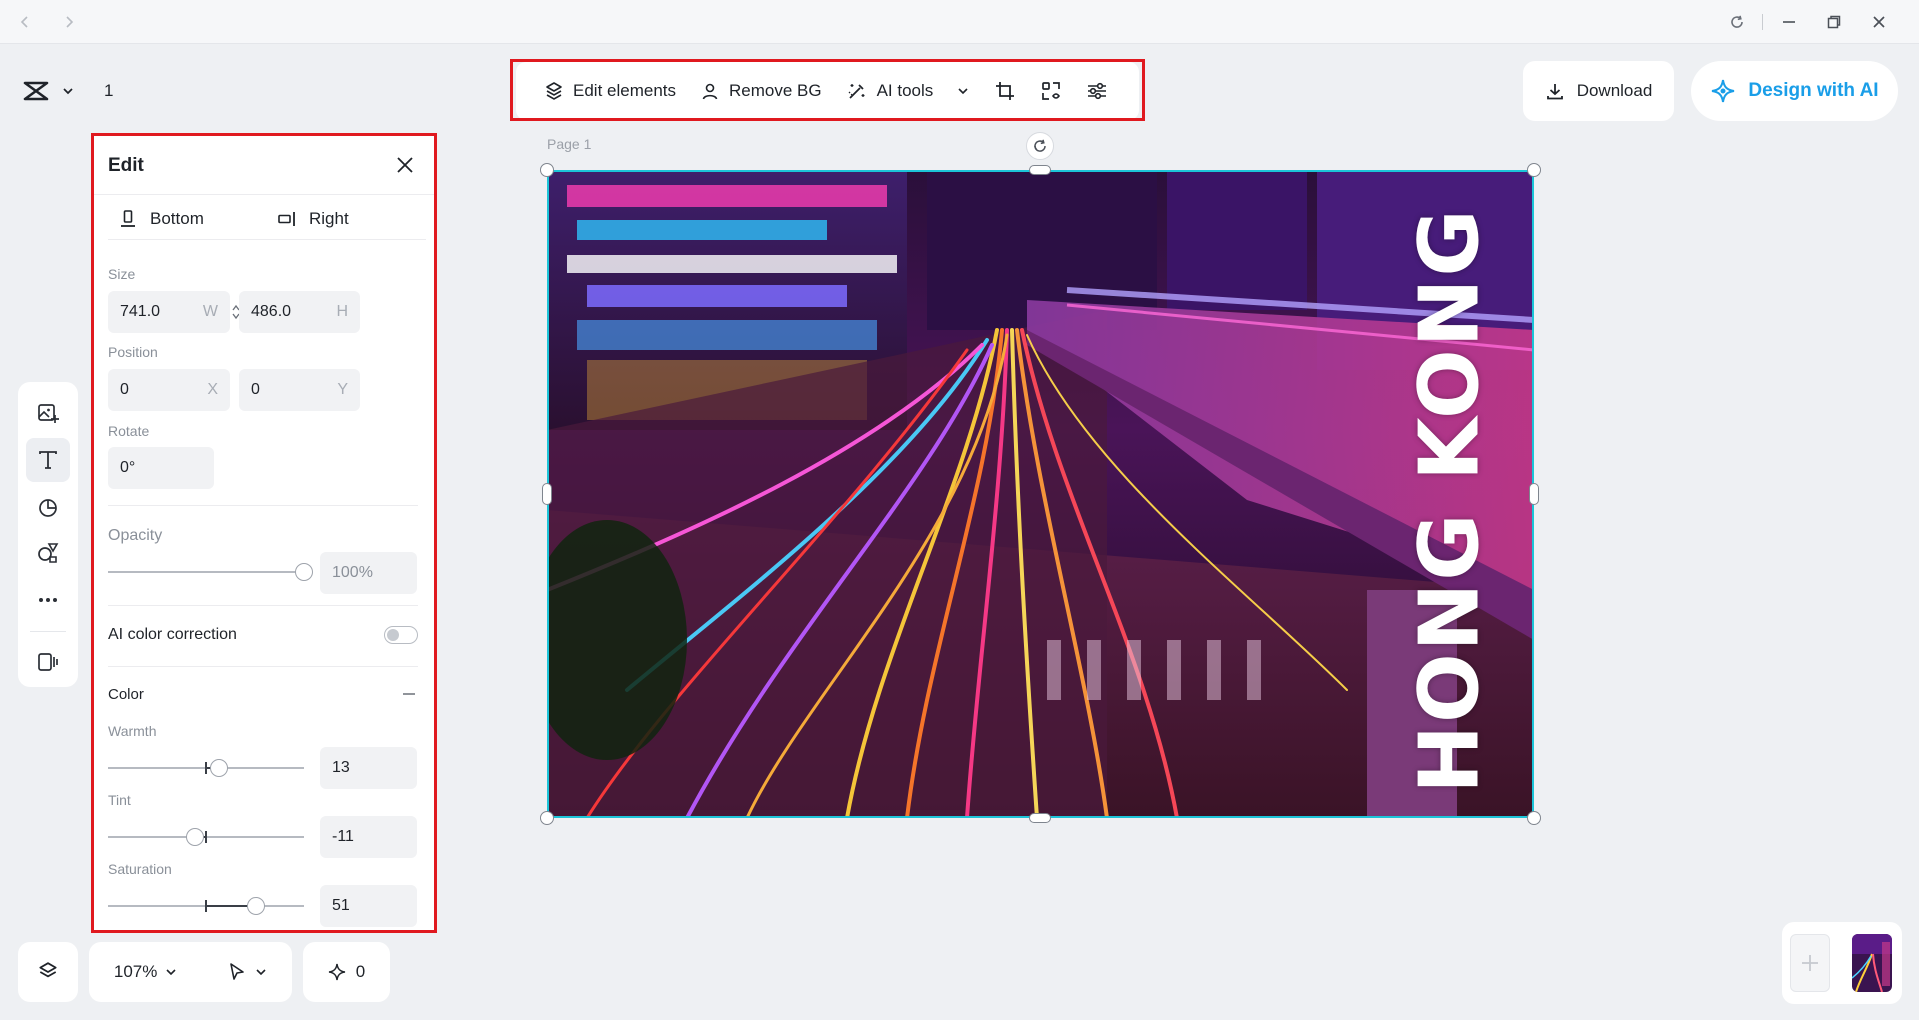 The height and width of the screenshot is (1020, 1919). Describe the element at coordinates (1810, 963) in the screenshot. I see `add-page-button` at that location.